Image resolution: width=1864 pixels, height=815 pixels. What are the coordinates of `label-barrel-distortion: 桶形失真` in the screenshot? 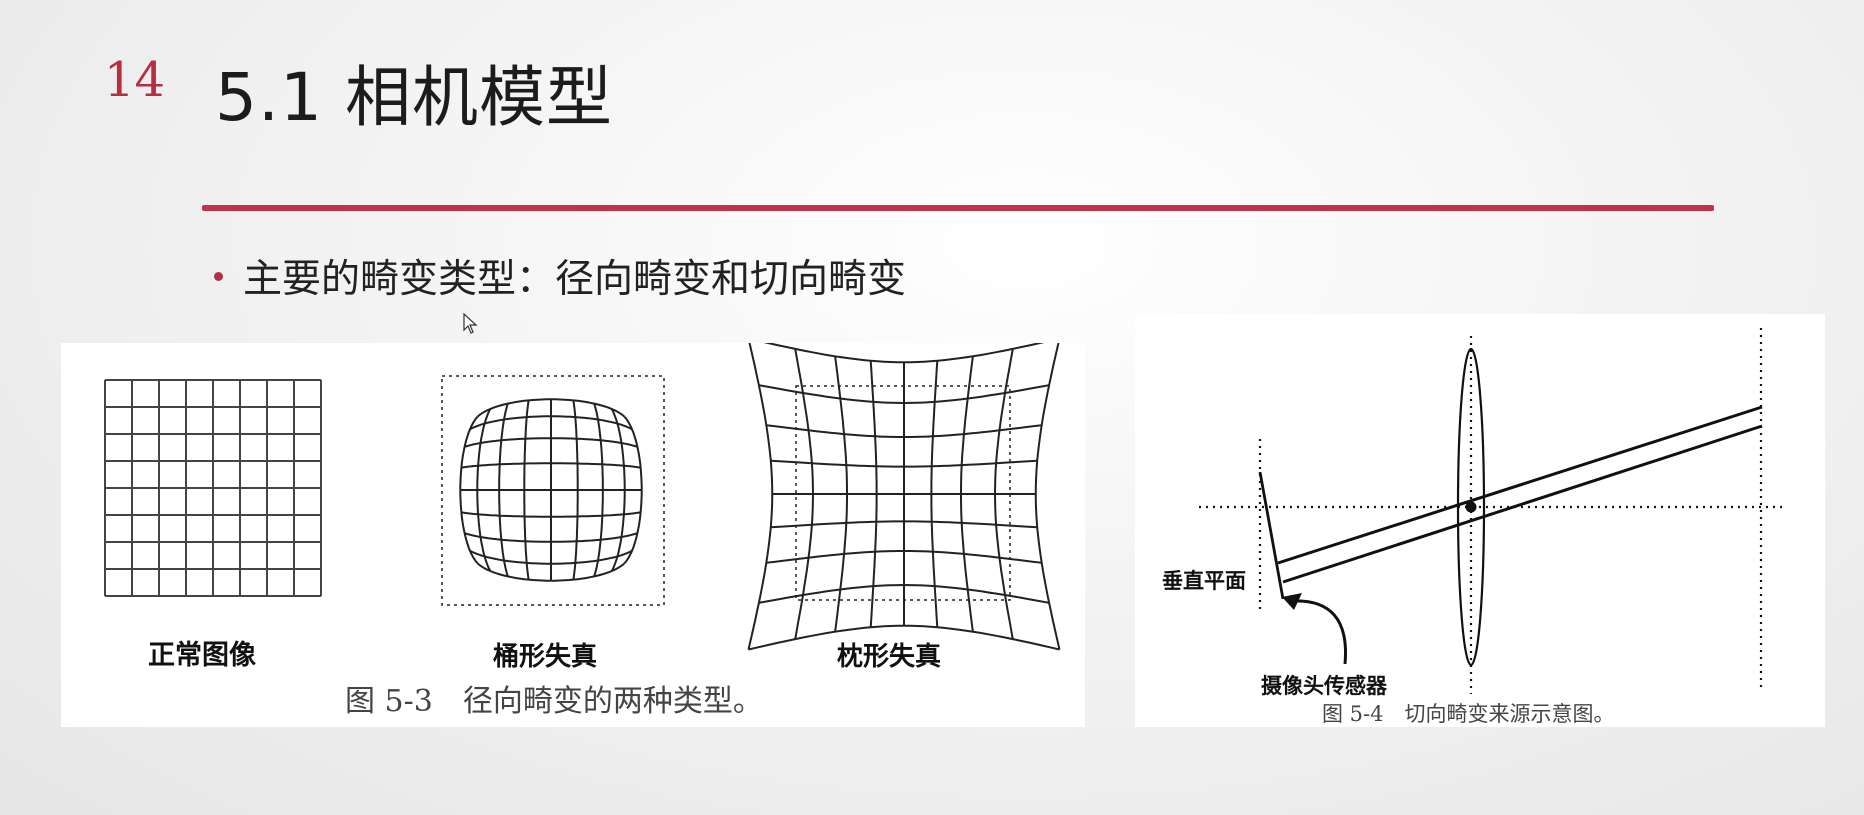 It's located at (545, 657).